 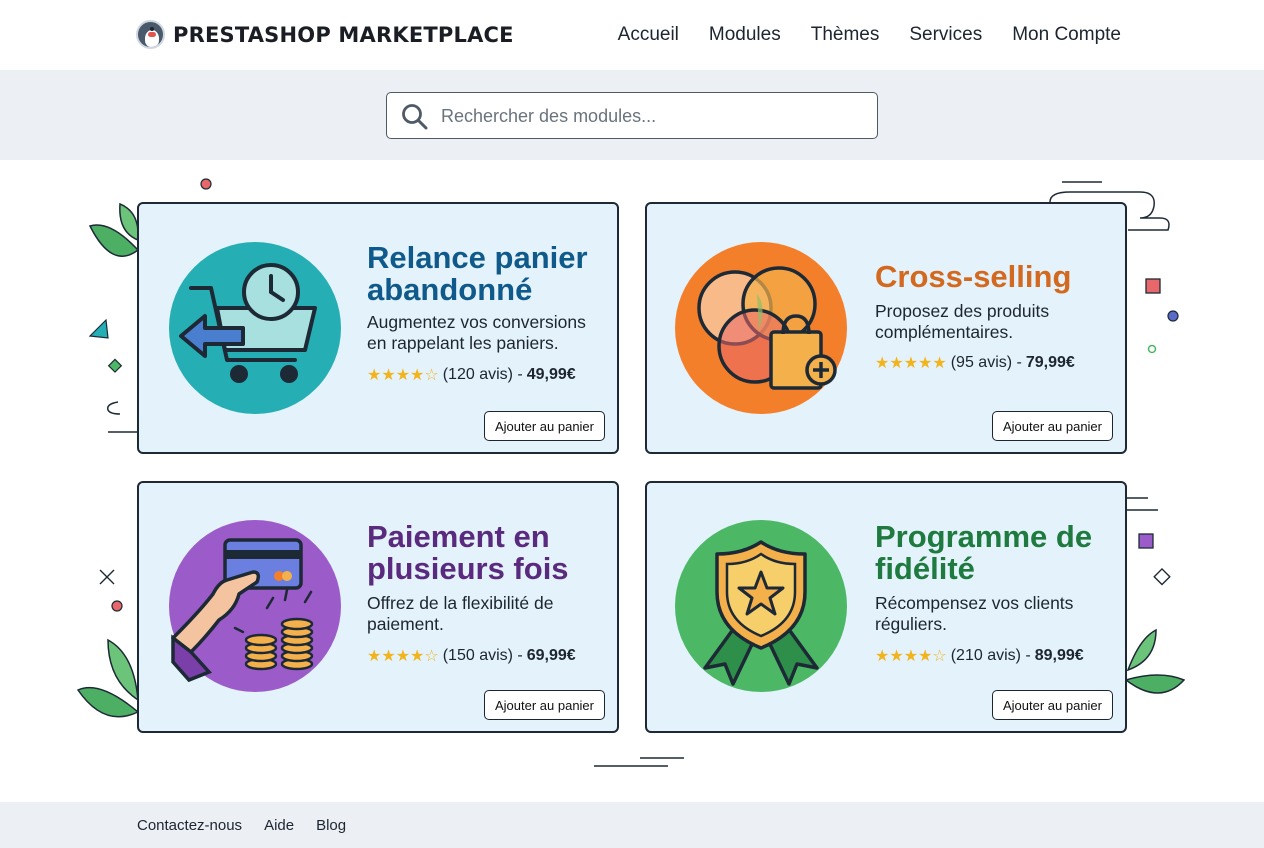 What do you see at coordinates (189, 825) in the screenshot?
I see `footer-link-contact: Contactez-nous` at bounding box center [189, 825].